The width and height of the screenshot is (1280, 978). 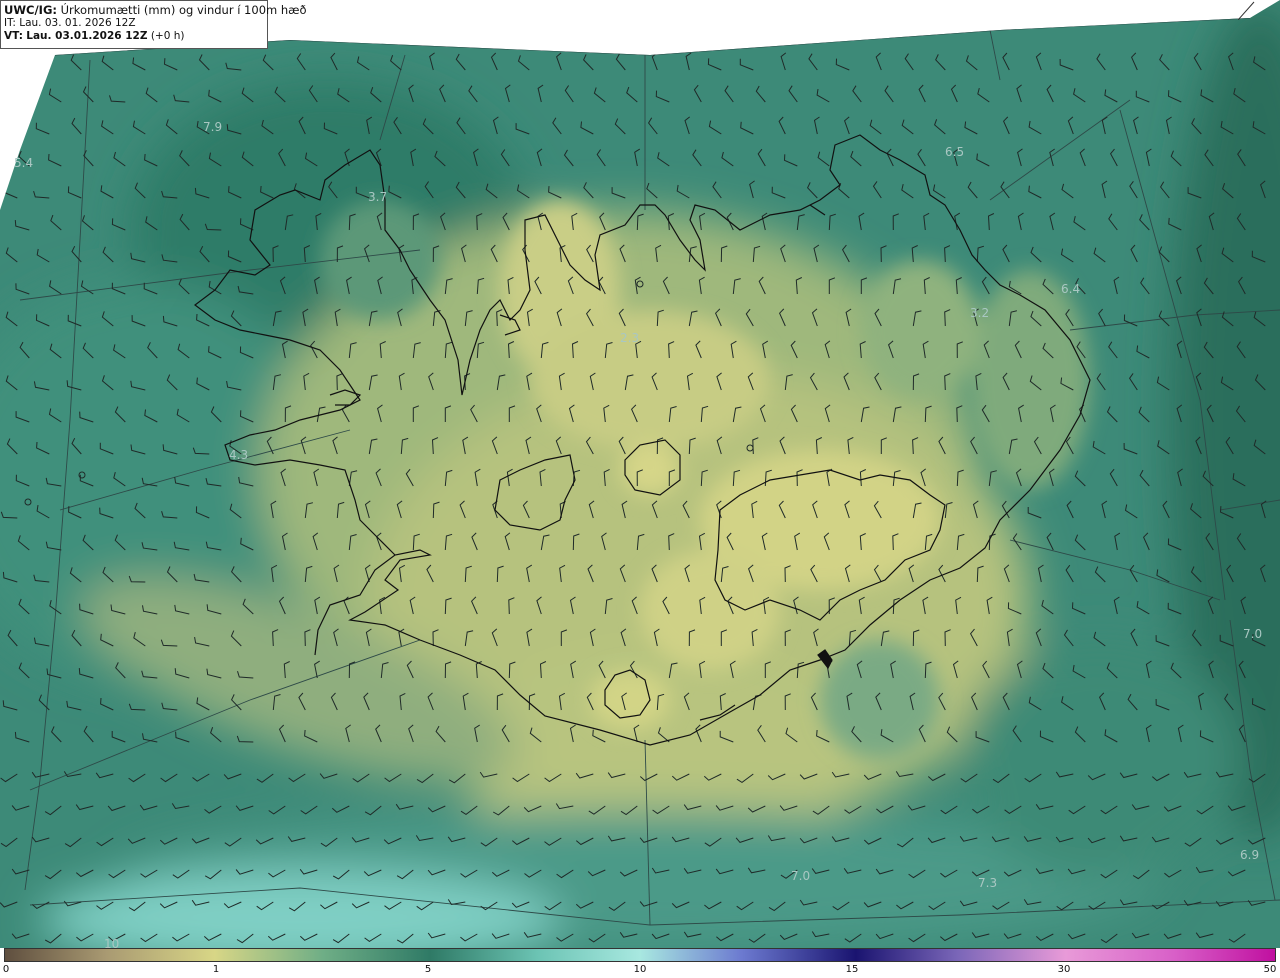 I want to click on value-label-west: 5.4, so click(x=23, y=163).